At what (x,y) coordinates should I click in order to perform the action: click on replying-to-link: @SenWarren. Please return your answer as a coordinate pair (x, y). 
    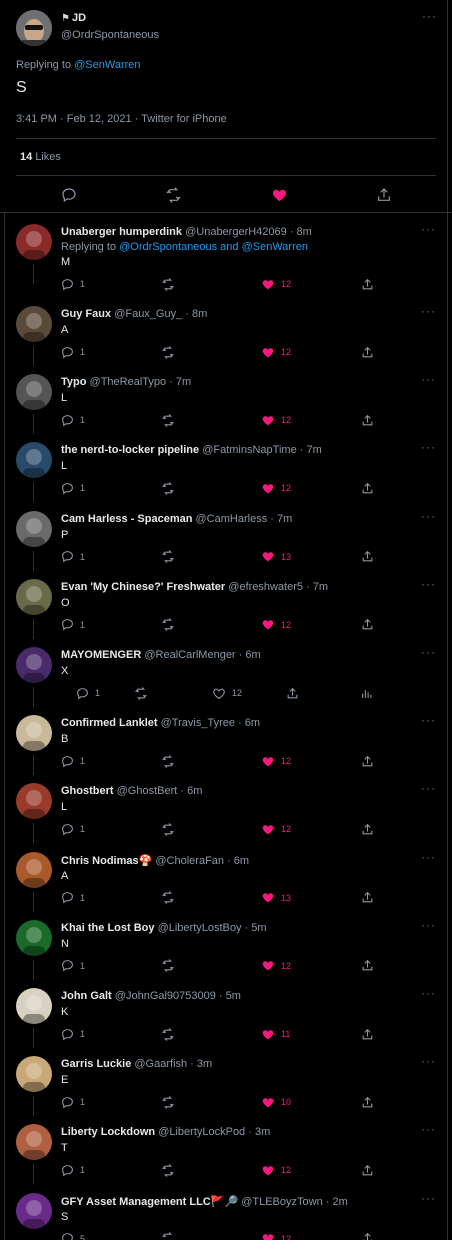
    Looking at the image, I should click on (107, 65).